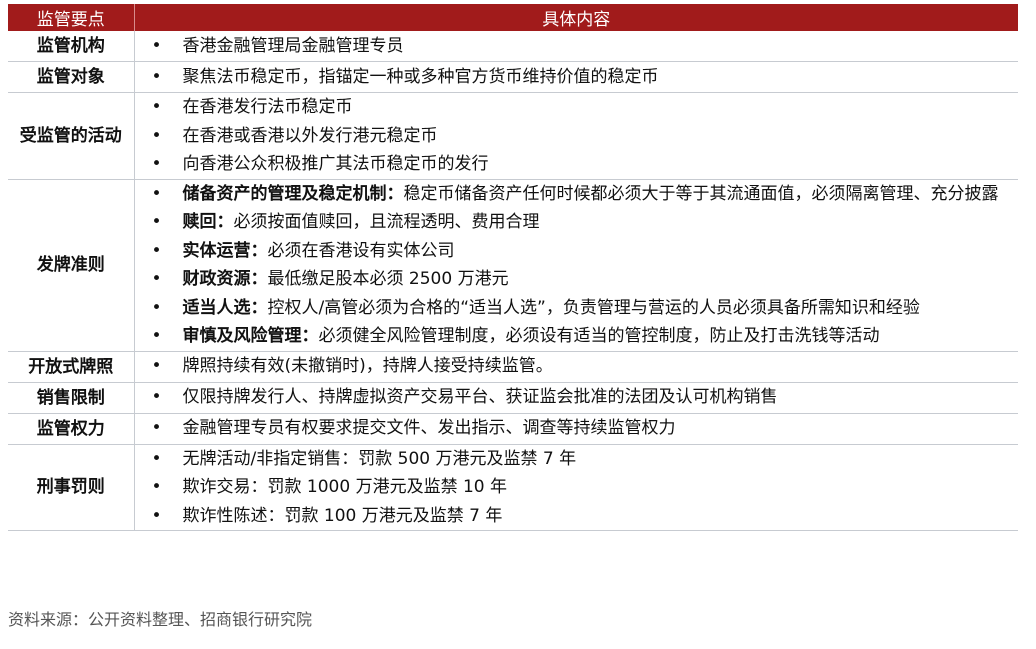 This screenshot has height=649, width=1036. I want to click on item-text: 聚焦法币稳定币，指锚定一种或多种官方货币维持价值的稳定币, so click(420, 76).